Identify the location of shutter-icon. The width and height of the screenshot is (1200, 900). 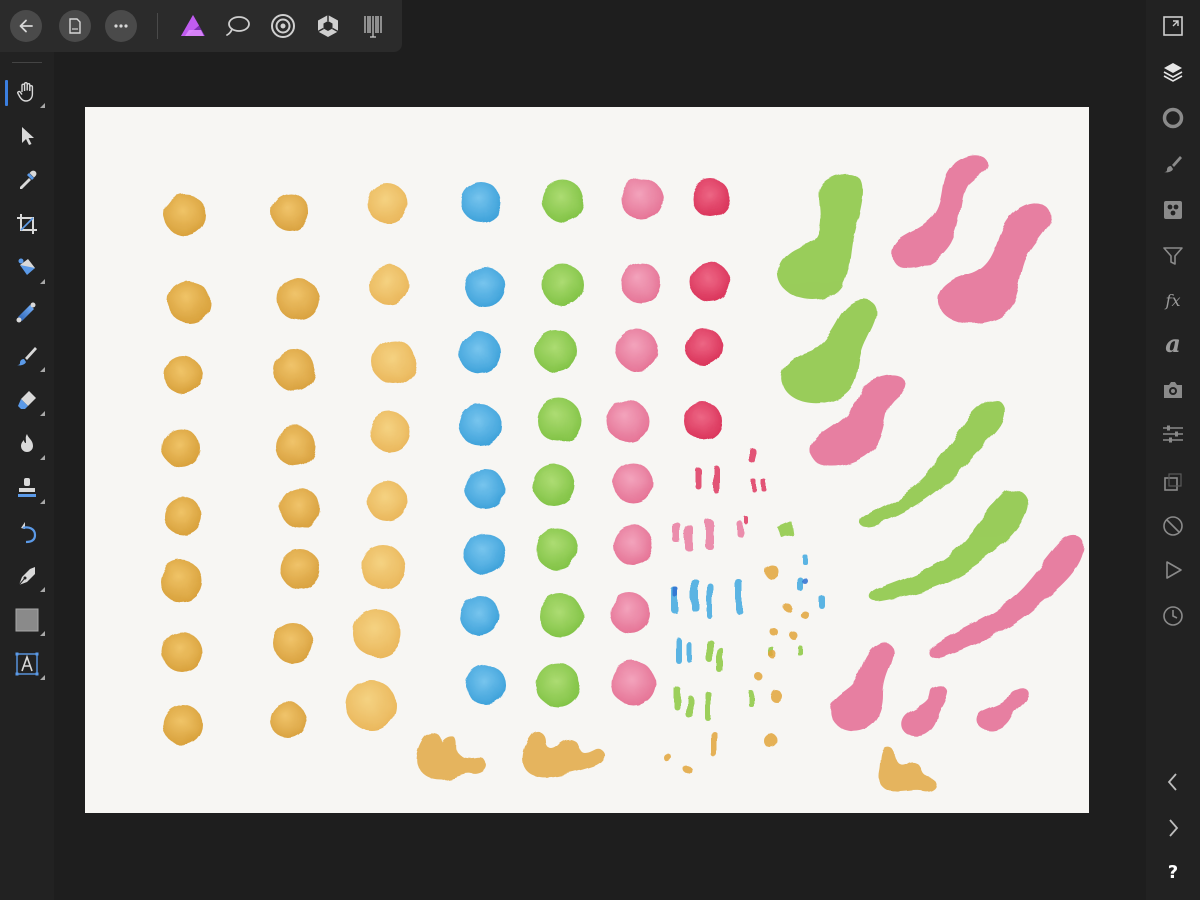
(328, 26).